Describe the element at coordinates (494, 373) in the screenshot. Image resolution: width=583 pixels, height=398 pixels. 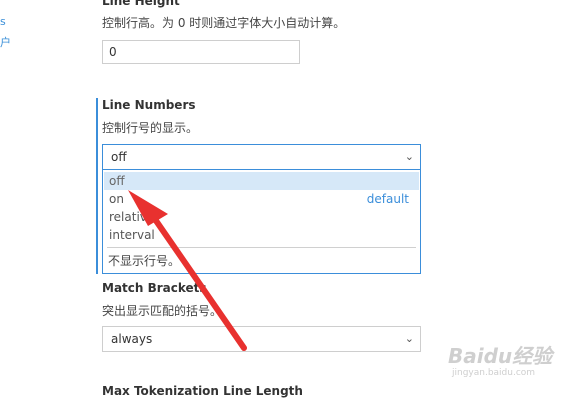
I see `watermark-url: jingyan.baidu.com` at that location.